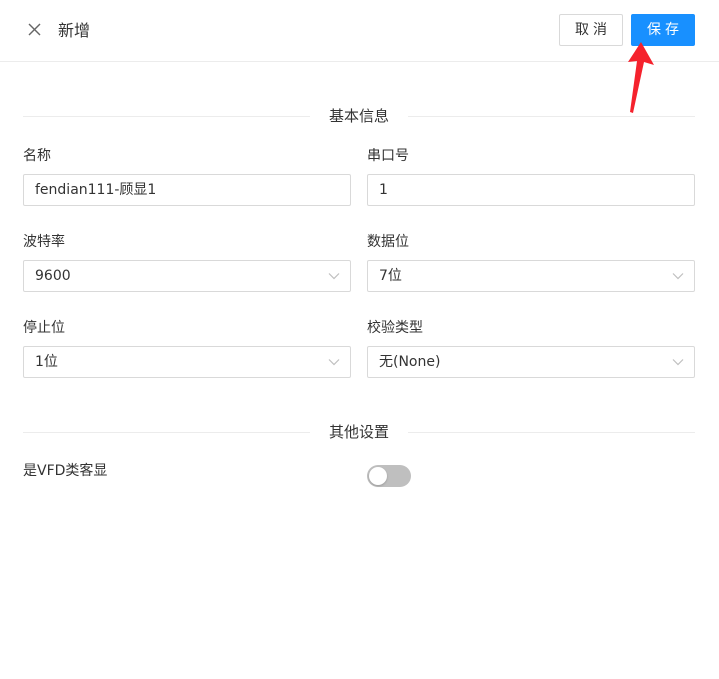  What do you see at coordinates (187, 276) in the screenshot?
I see `baud-rate-select: 9600` at bounding box center [187, 276].